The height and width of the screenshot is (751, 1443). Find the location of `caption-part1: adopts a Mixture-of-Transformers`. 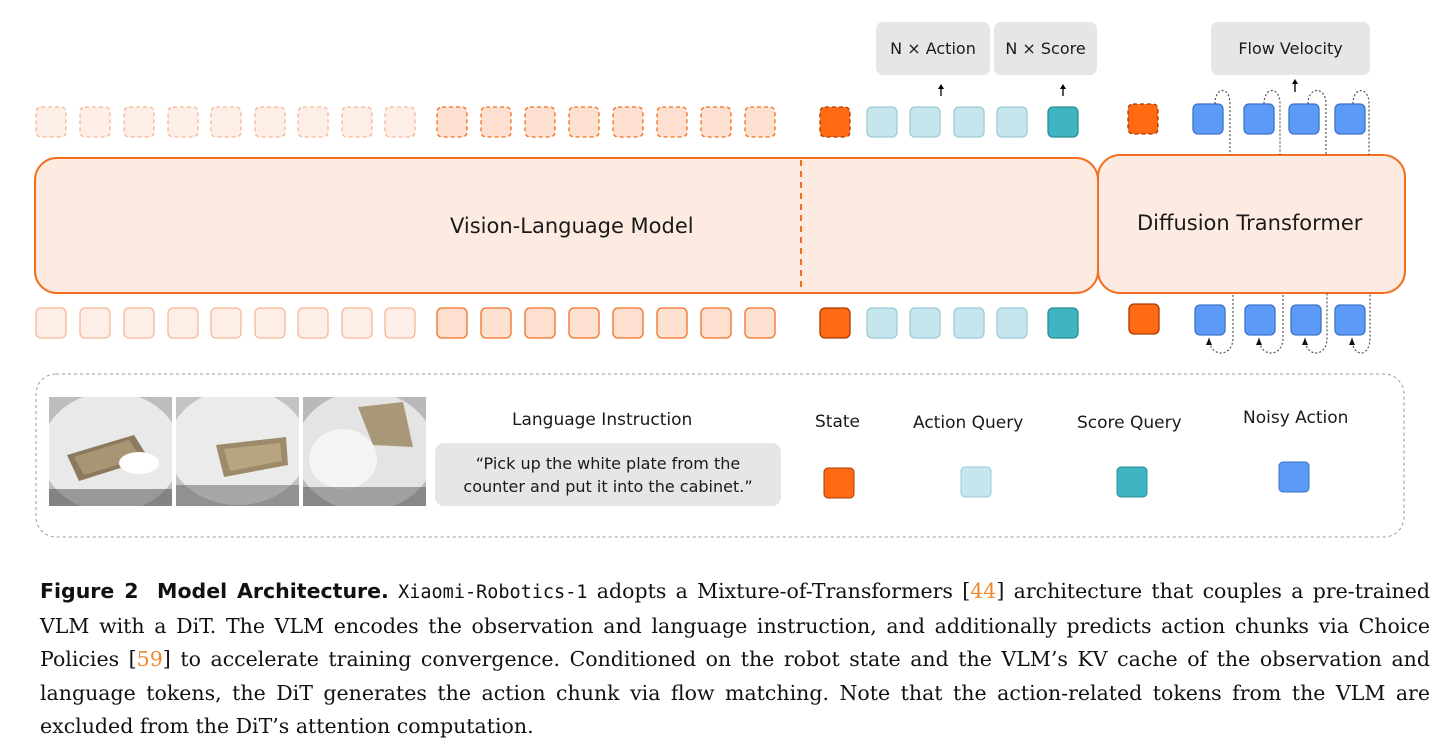

caption-part1: adopts a Mixture-of-Transformers is located at coordinates (775, 591).